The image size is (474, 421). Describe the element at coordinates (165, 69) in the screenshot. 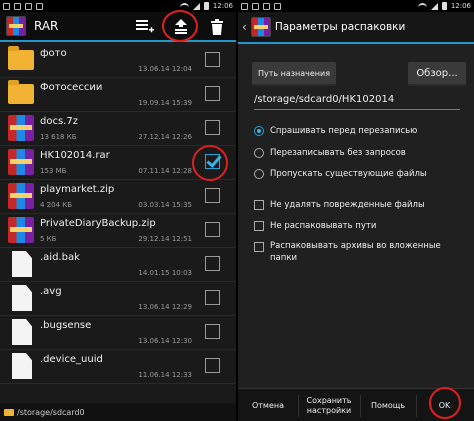

I see `file-date: 13.06.14 12:04` at that location.